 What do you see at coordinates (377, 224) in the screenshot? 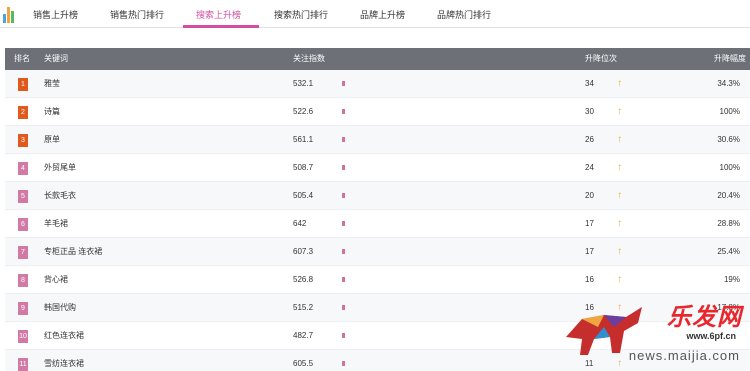
I see `table-row: 6 羊毛裙 642 17 ↑ 28.8%` at bounding box center [377, 224].